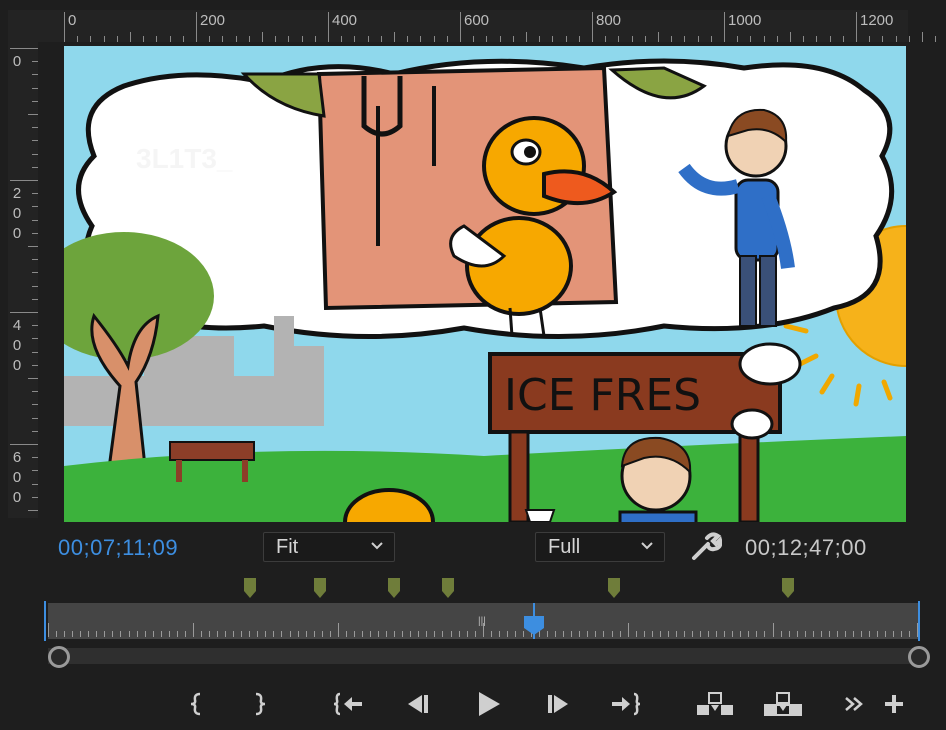 This screenshot has width=946, height=730. What do you see at coordinates (558, 704) in the screenshot?
I see `step-forward-button` at bounding box center [558, 704].